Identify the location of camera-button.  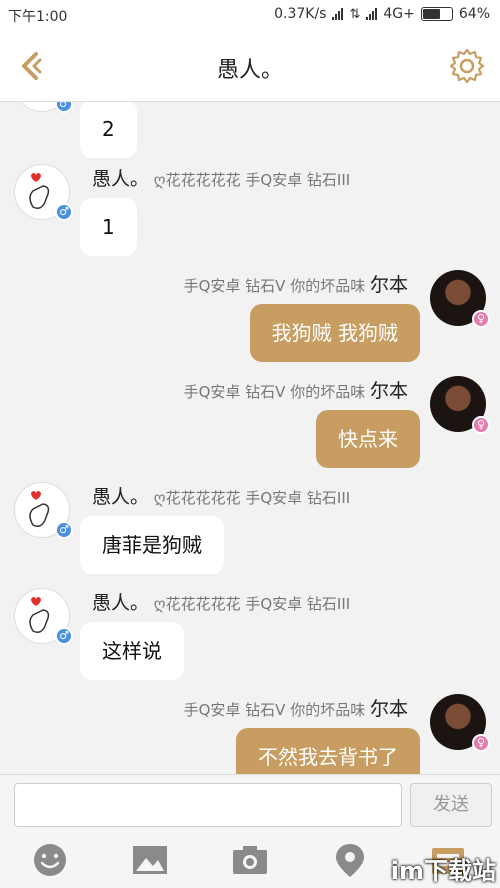
(250, 860).